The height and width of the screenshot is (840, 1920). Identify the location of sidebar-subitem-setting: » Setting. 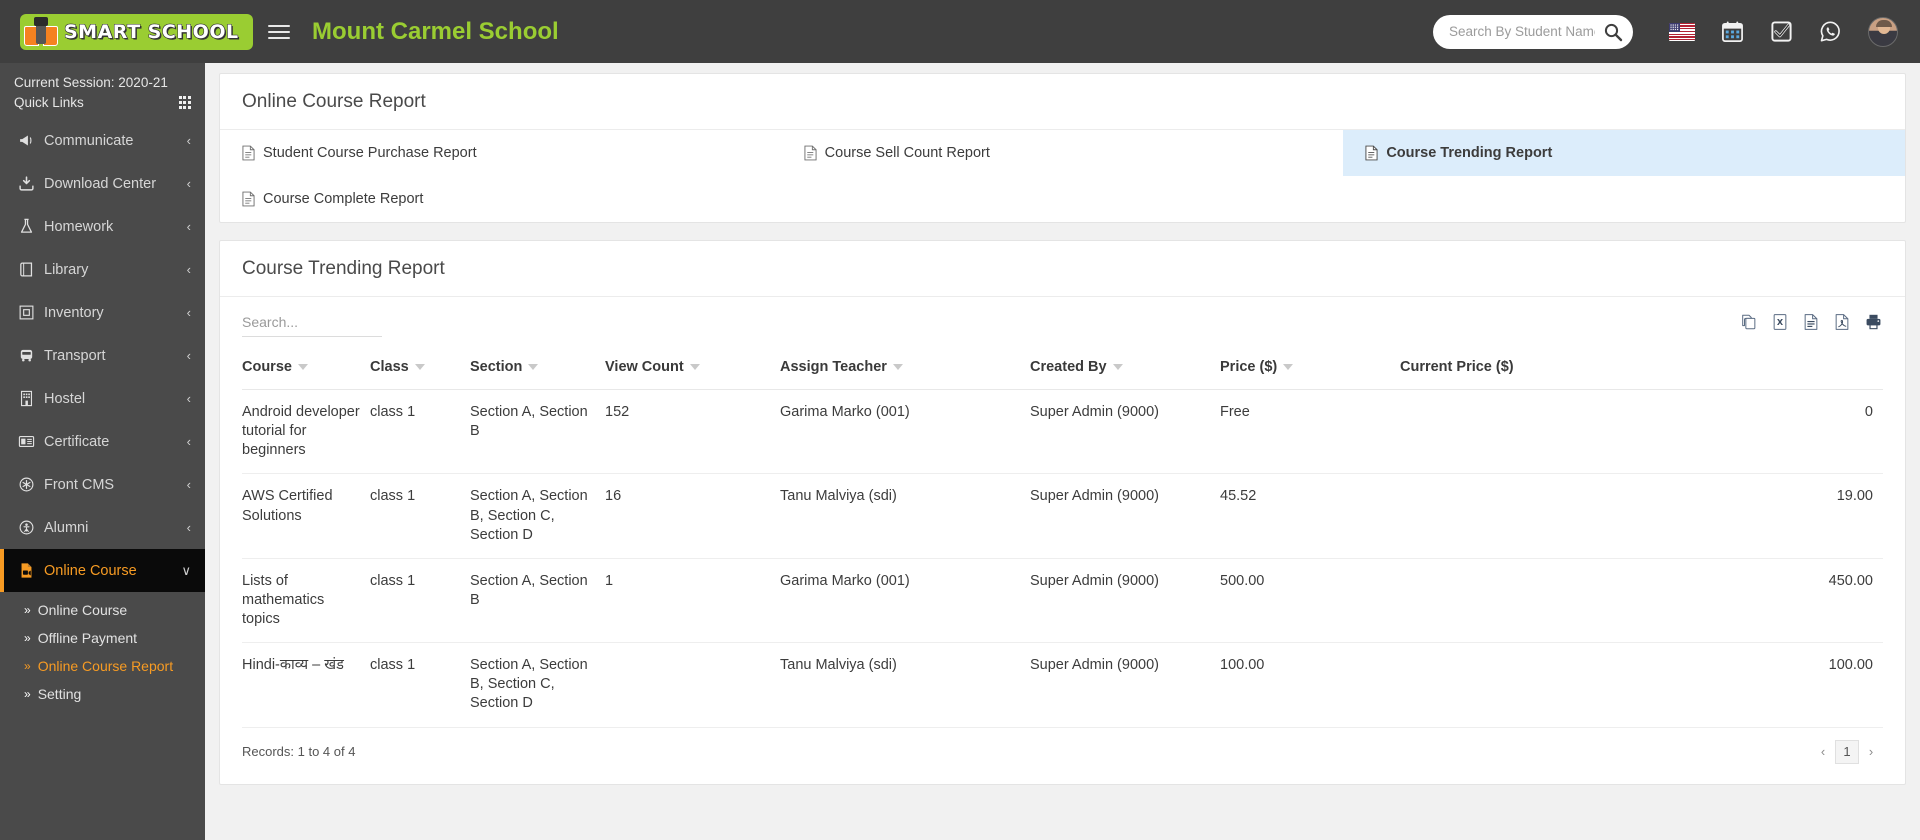
(102, 694).